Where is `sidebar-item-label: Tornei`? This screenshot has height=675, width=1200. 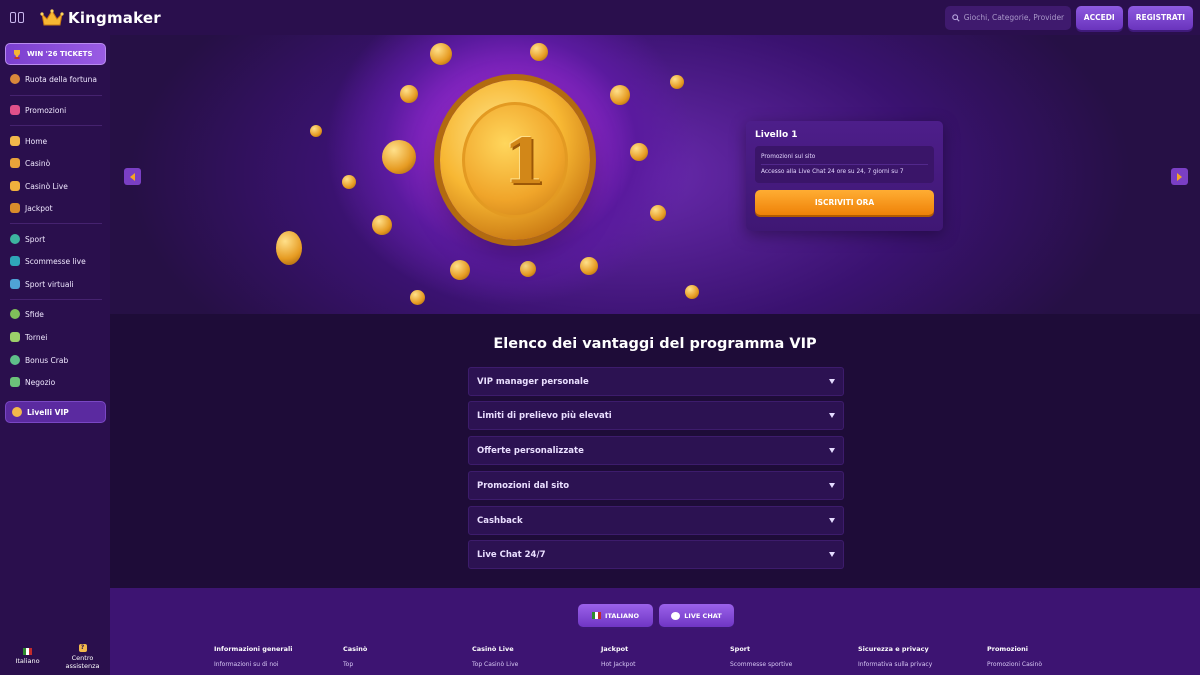
sidebar-item-label: Tornei is located at coordinates (36, 337).